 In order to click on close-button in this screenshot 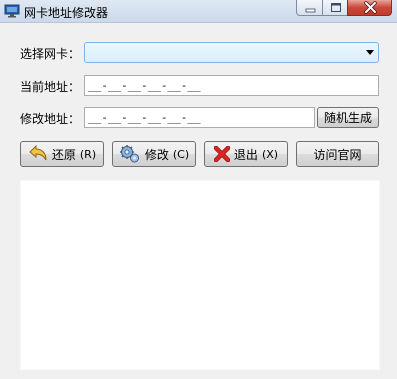, I will do `click(369, 8)`.